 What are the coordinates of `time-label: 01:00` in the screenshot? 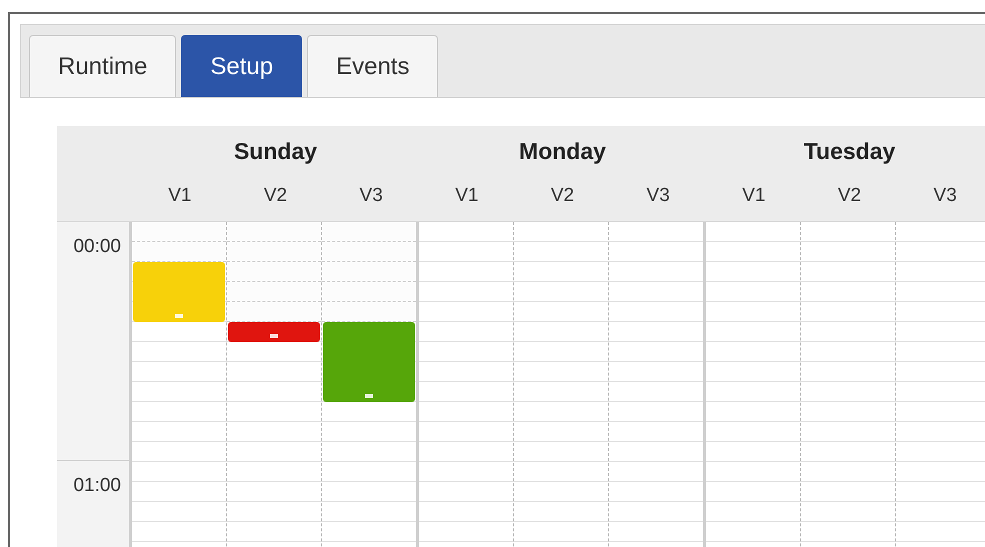 It's located at (97, 485).